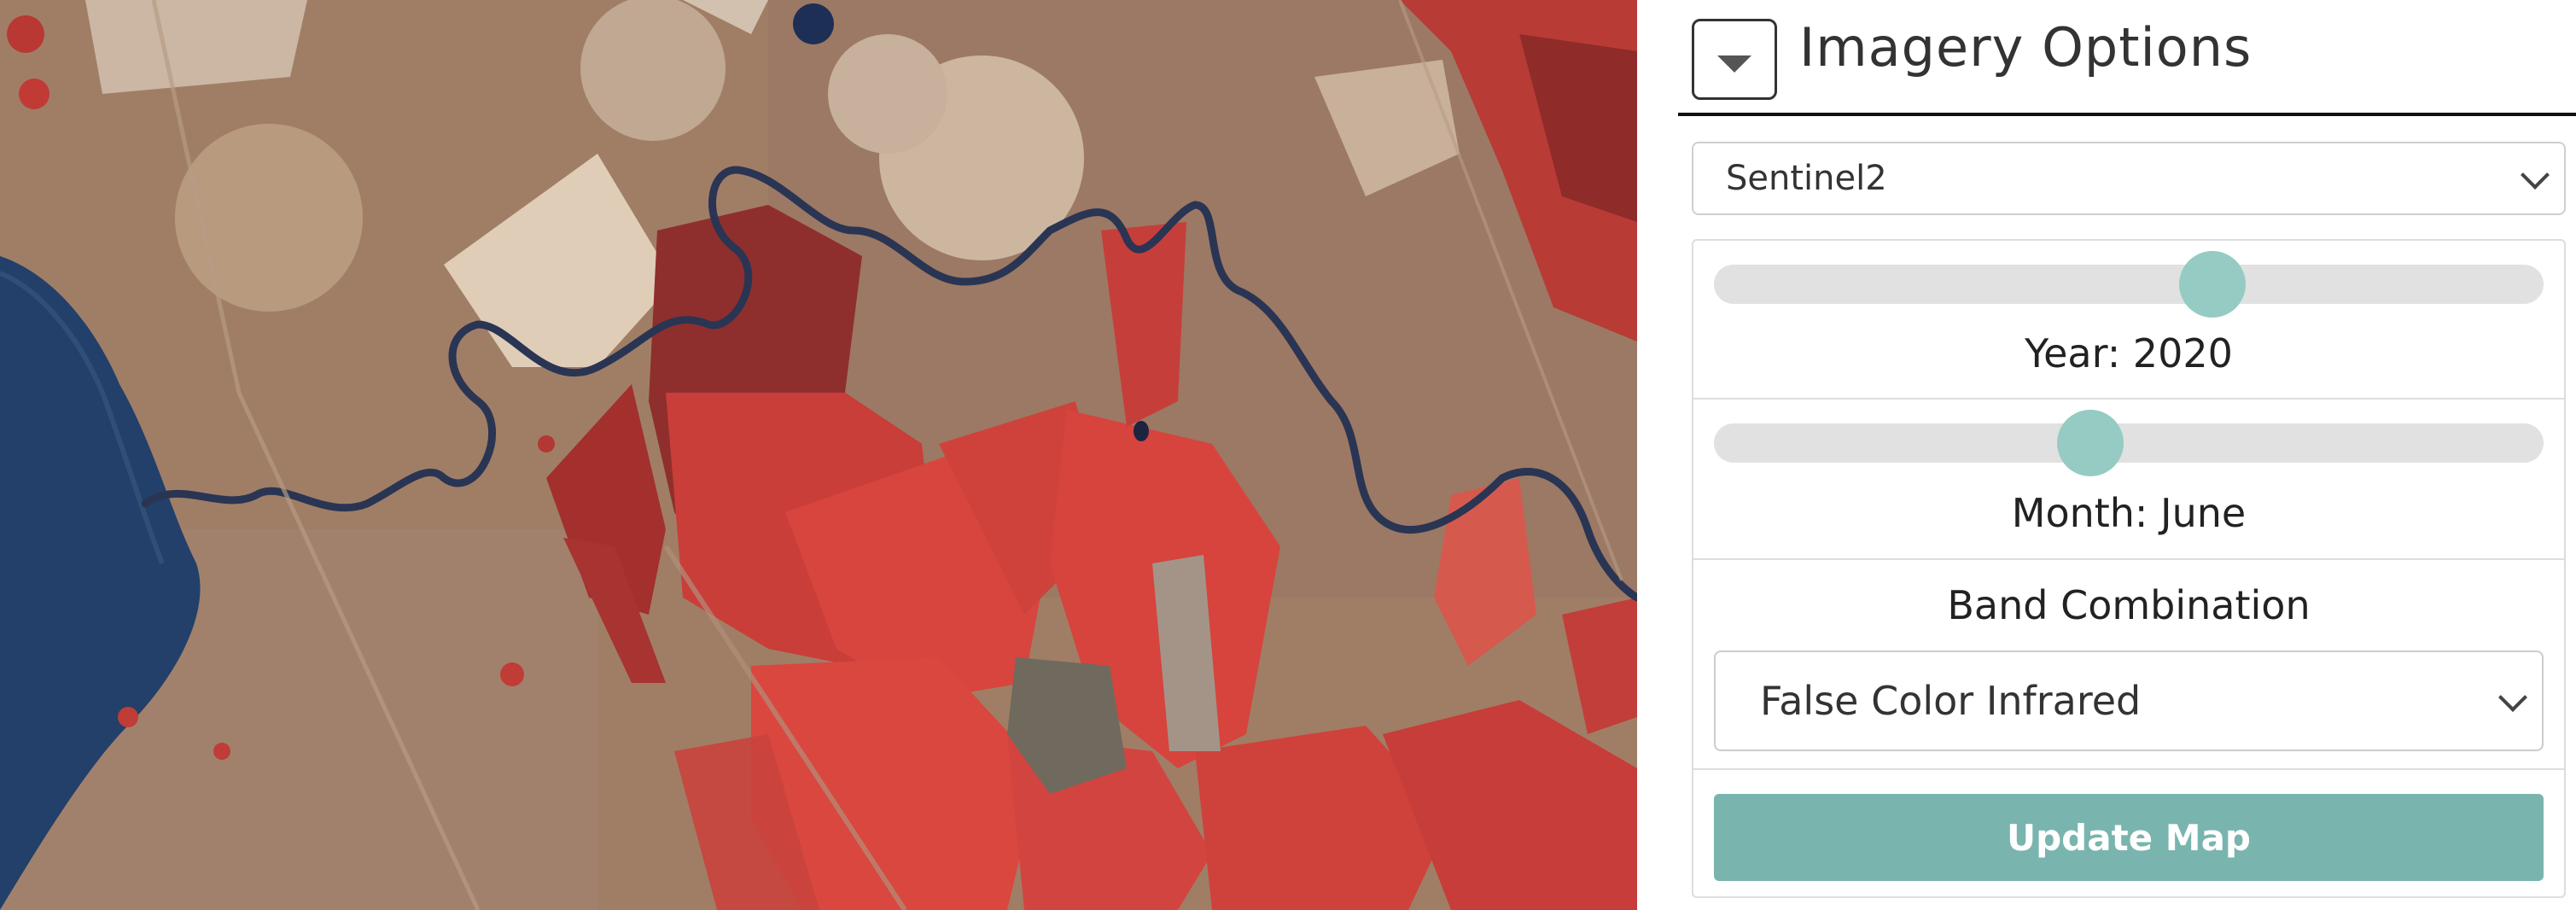  What do you see at coordinates (2129, 353) in the screenshot?
I see `year-label: Year: 2020` at bounding box center [2129, 353].